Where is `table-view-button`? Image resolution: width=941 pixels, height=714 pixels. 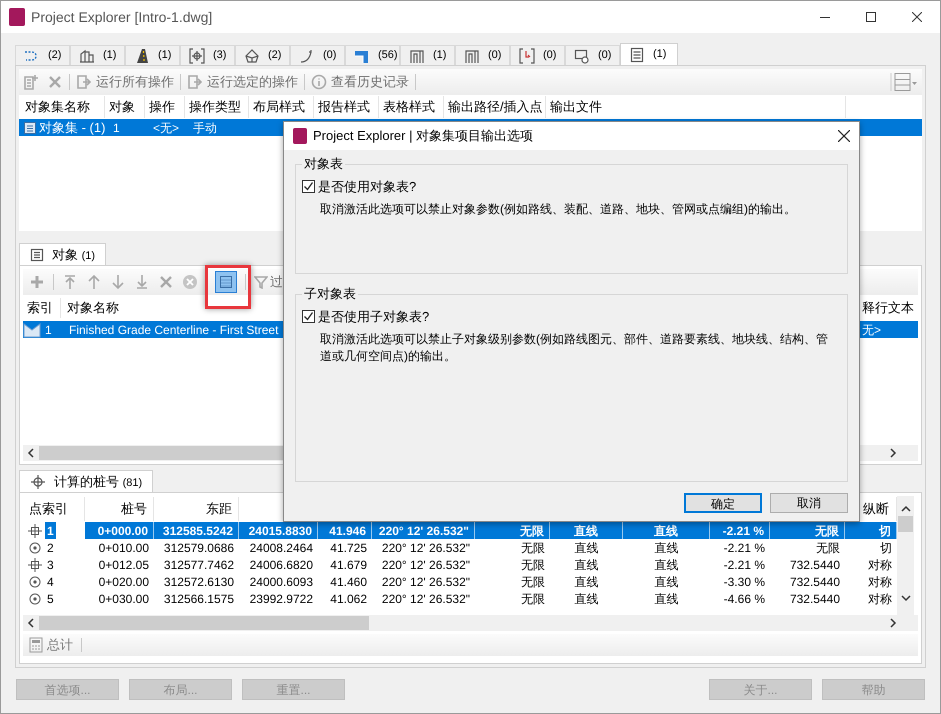 table-view-button is located at coordinates (226, 282).